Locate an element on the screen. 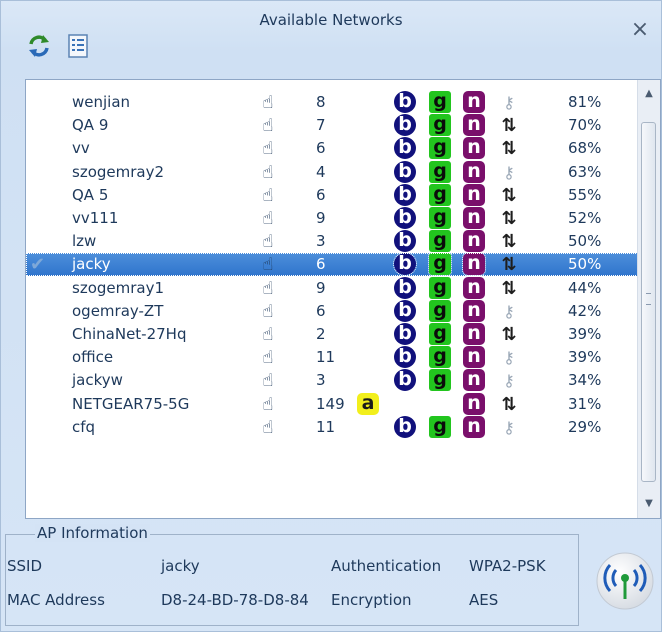  connect-wifi-button is located at coordinates (625, 581).